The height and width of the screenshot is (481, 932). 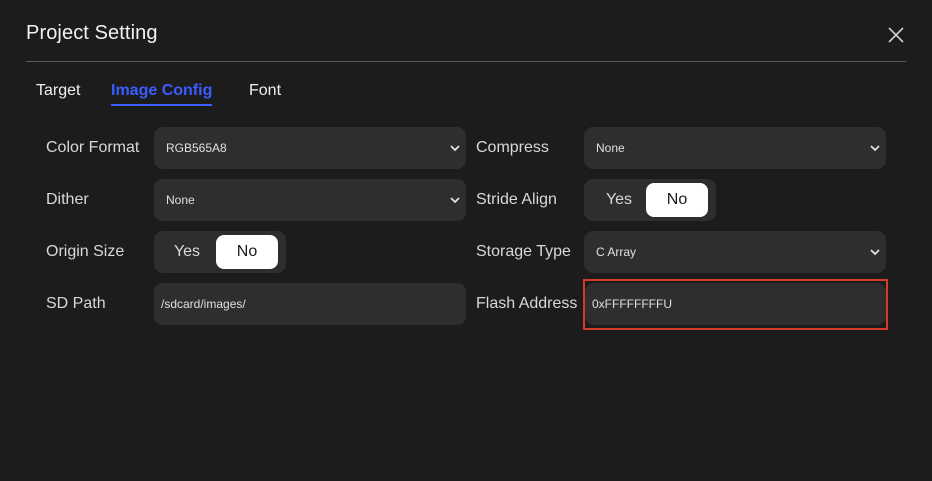 I want to click on compress-label: Compress, so click(x=512, y=147).